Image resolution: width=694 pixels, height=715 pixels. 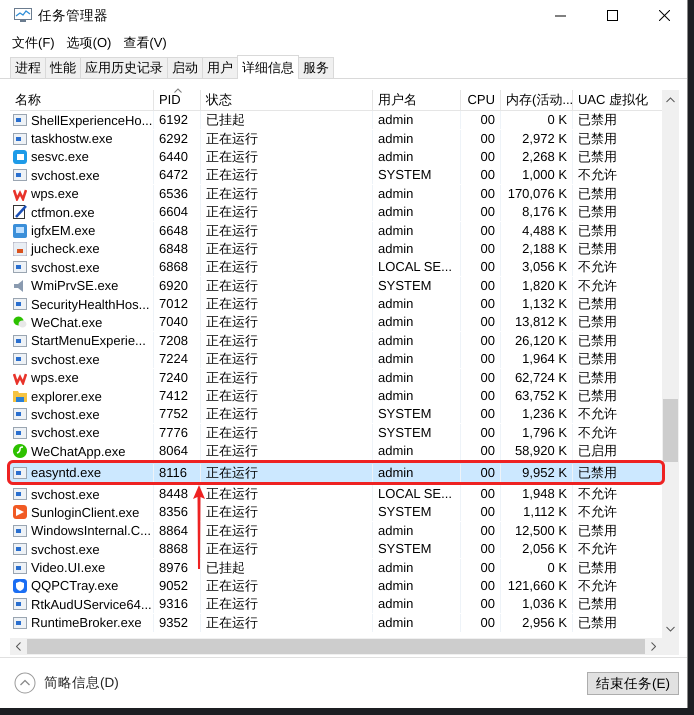 I want to click on process-row: RtkAudUService64... 9316 正在运行 admin 00 1,036 K 已禁用, so click(x=336, y=604).